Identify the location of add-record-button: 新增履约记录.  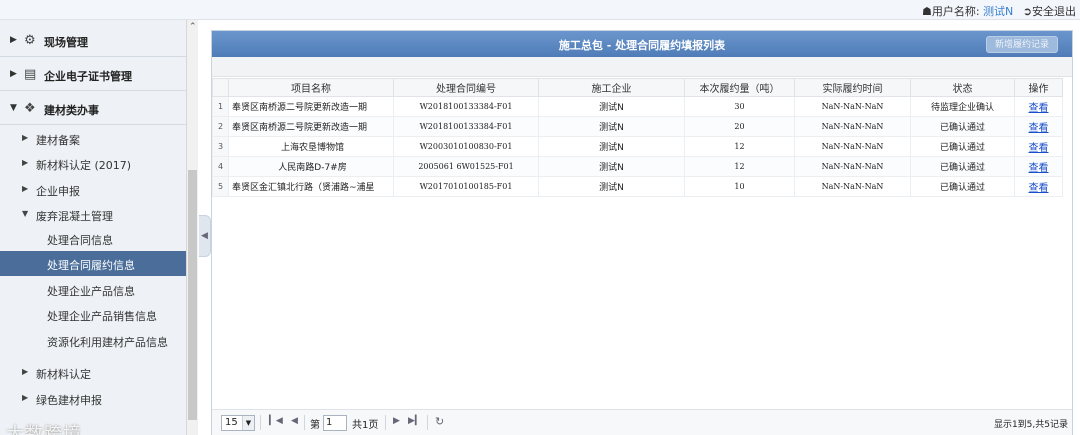
(1022, 44).